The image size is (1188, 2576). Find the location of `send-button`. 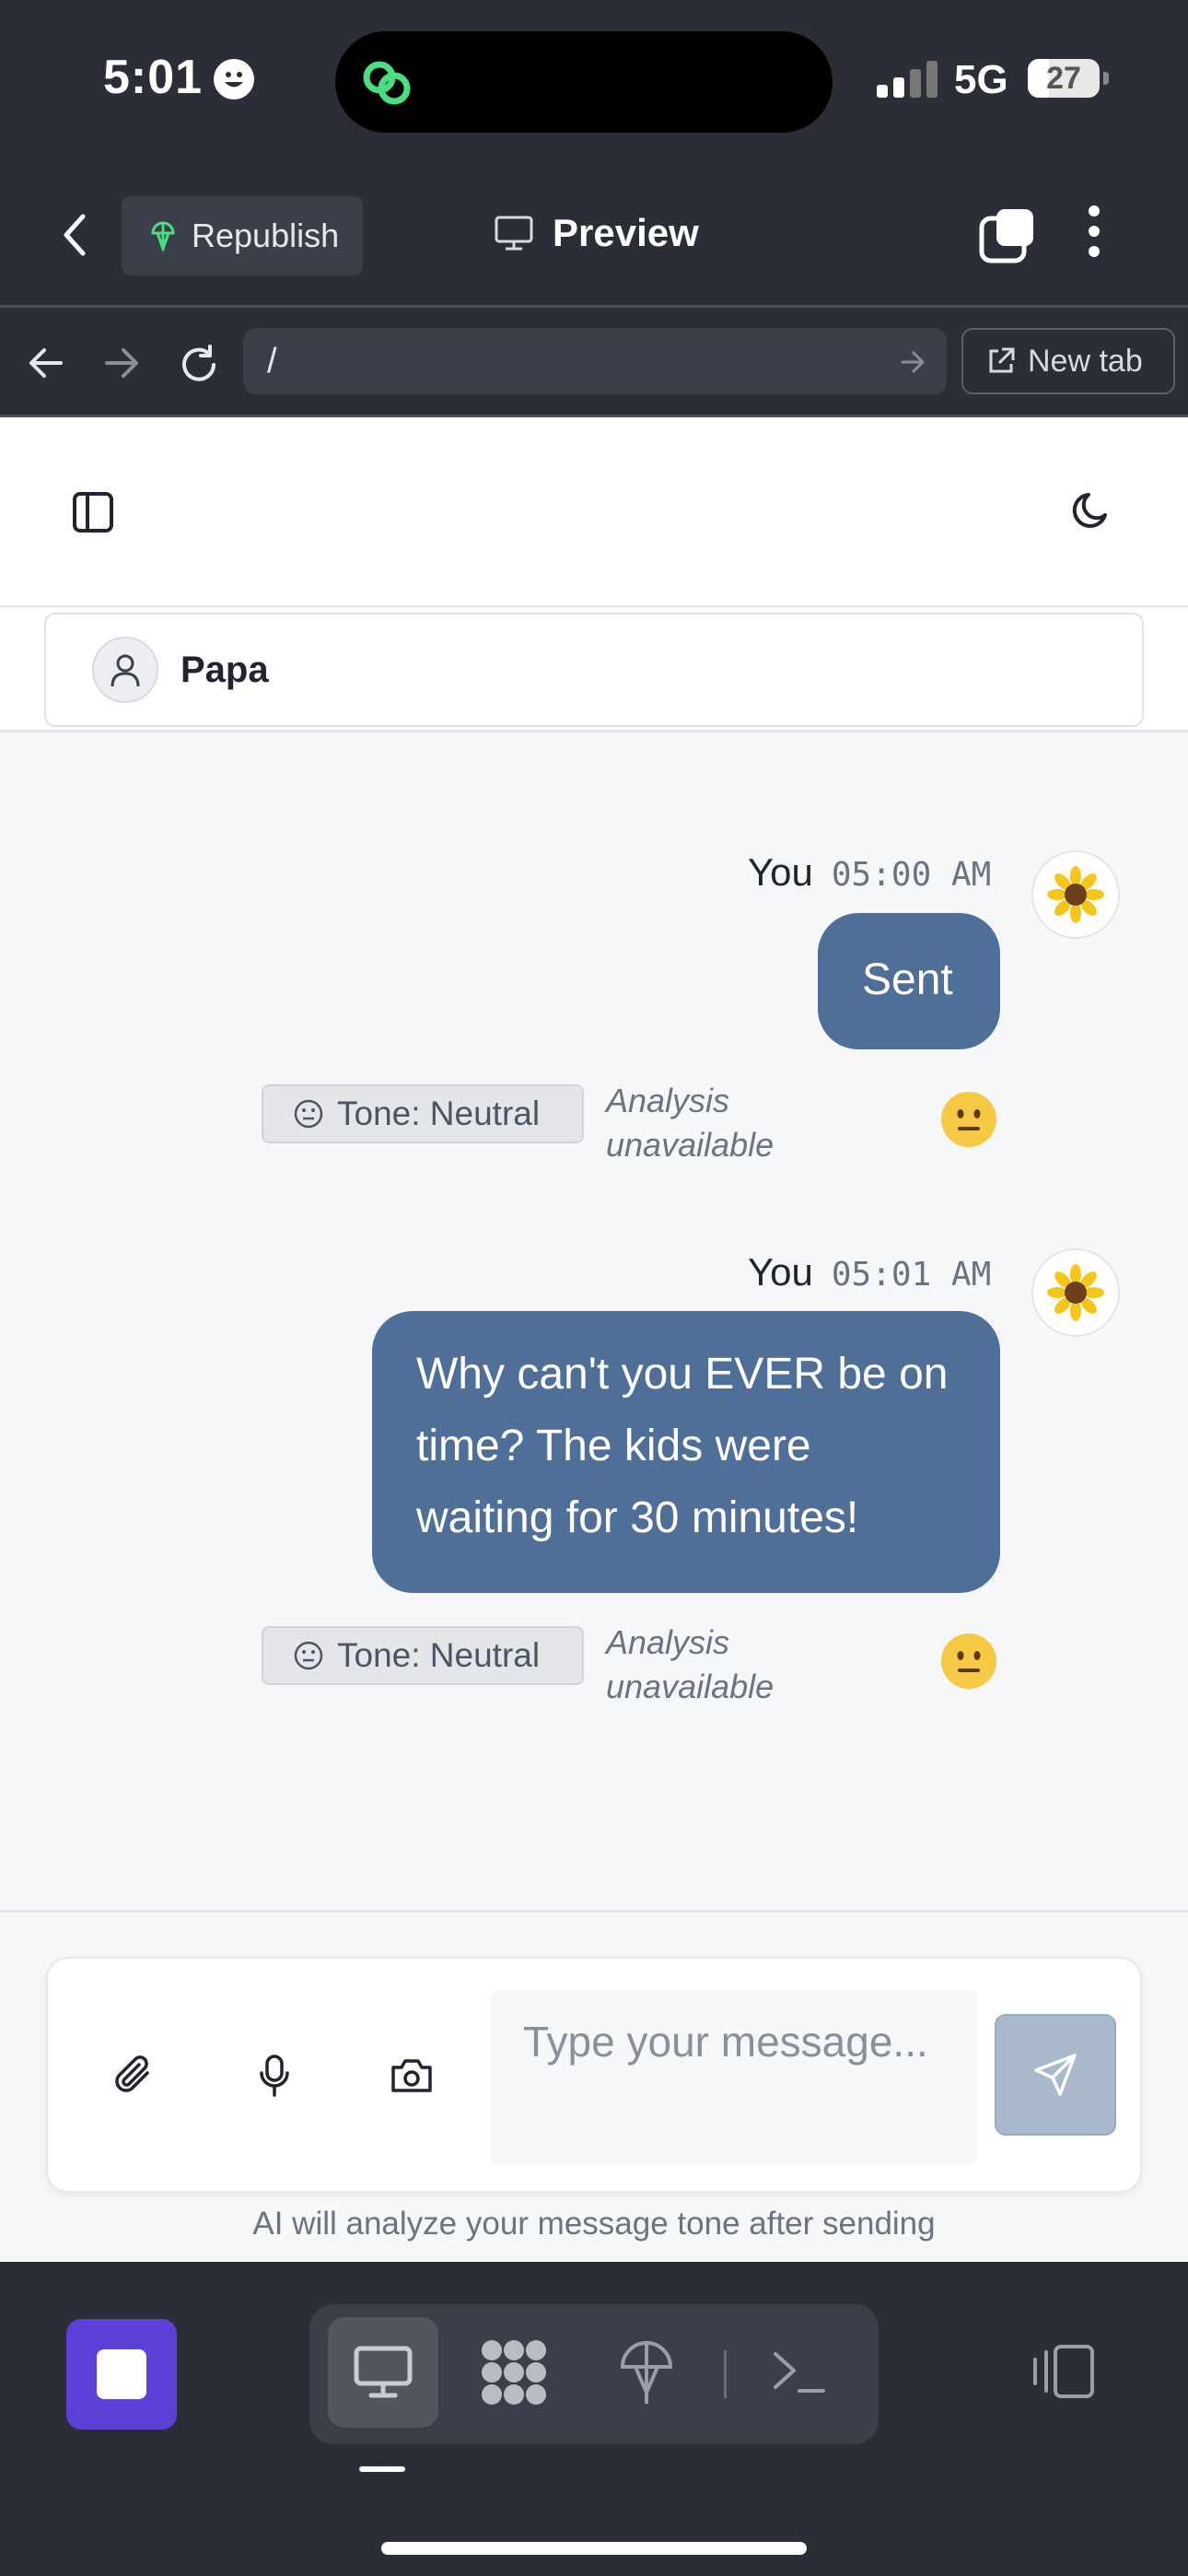

send-button is located at coordinates (1055, 2075).